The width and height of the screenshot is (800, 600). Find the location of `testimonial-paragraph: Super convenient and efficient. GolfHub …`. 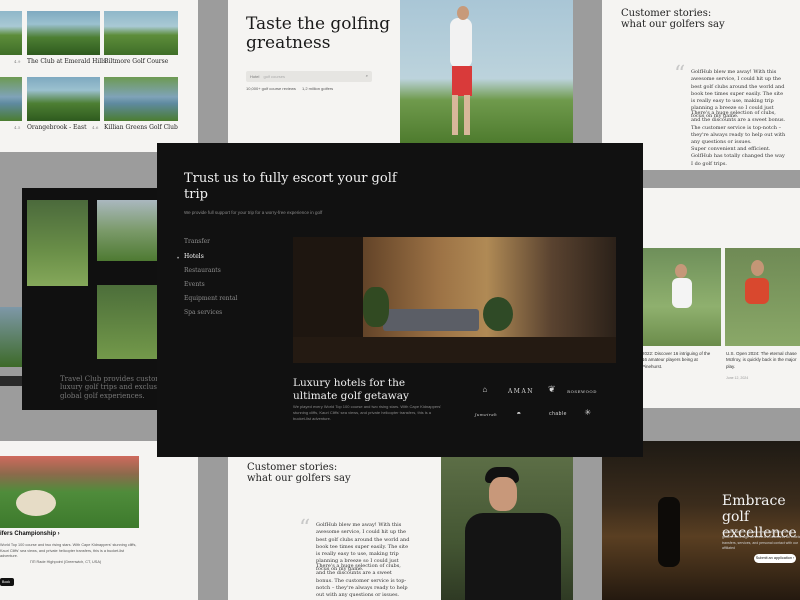

testimonial-paragraph: Super convenient and efficient. GolfHub … is located at coordinates (738, 156).